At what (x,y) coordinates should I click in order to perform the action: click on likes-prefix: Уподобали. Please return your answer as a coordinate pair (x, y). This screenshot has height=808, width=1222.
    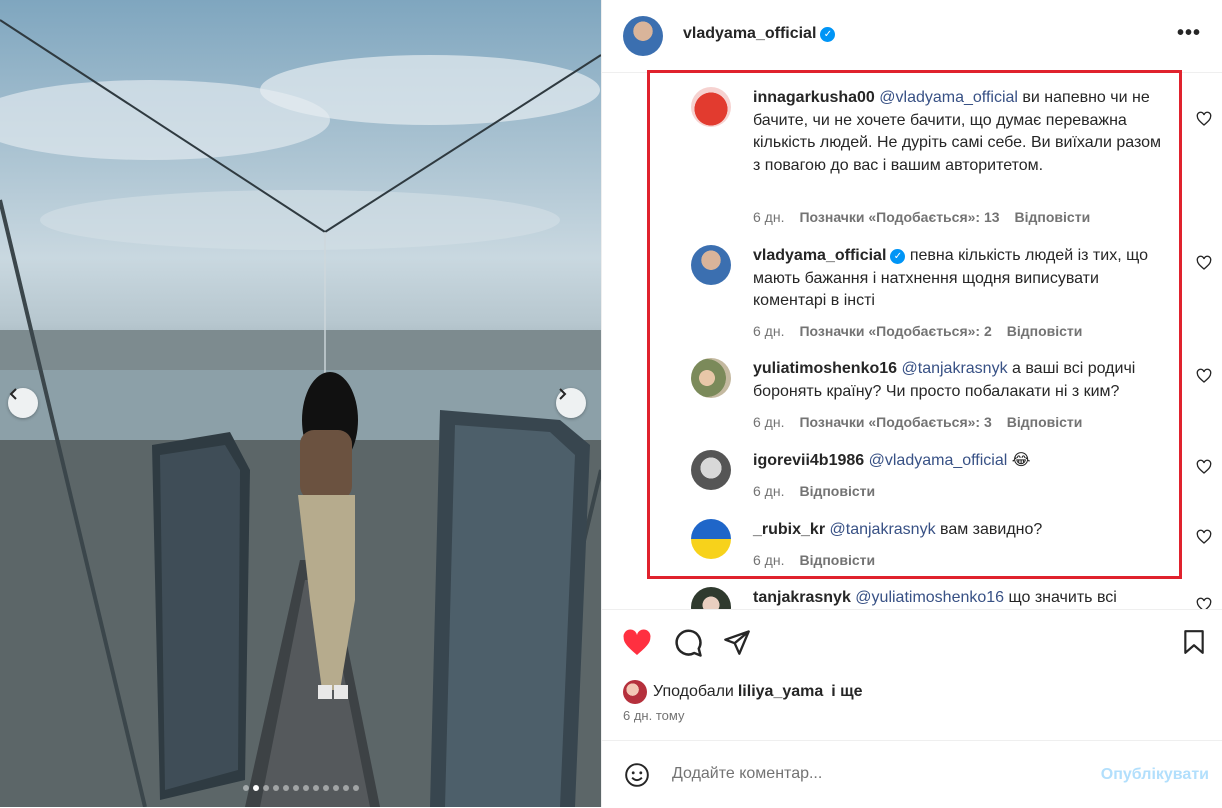
    Looking at the image, I should click on (693, 691).